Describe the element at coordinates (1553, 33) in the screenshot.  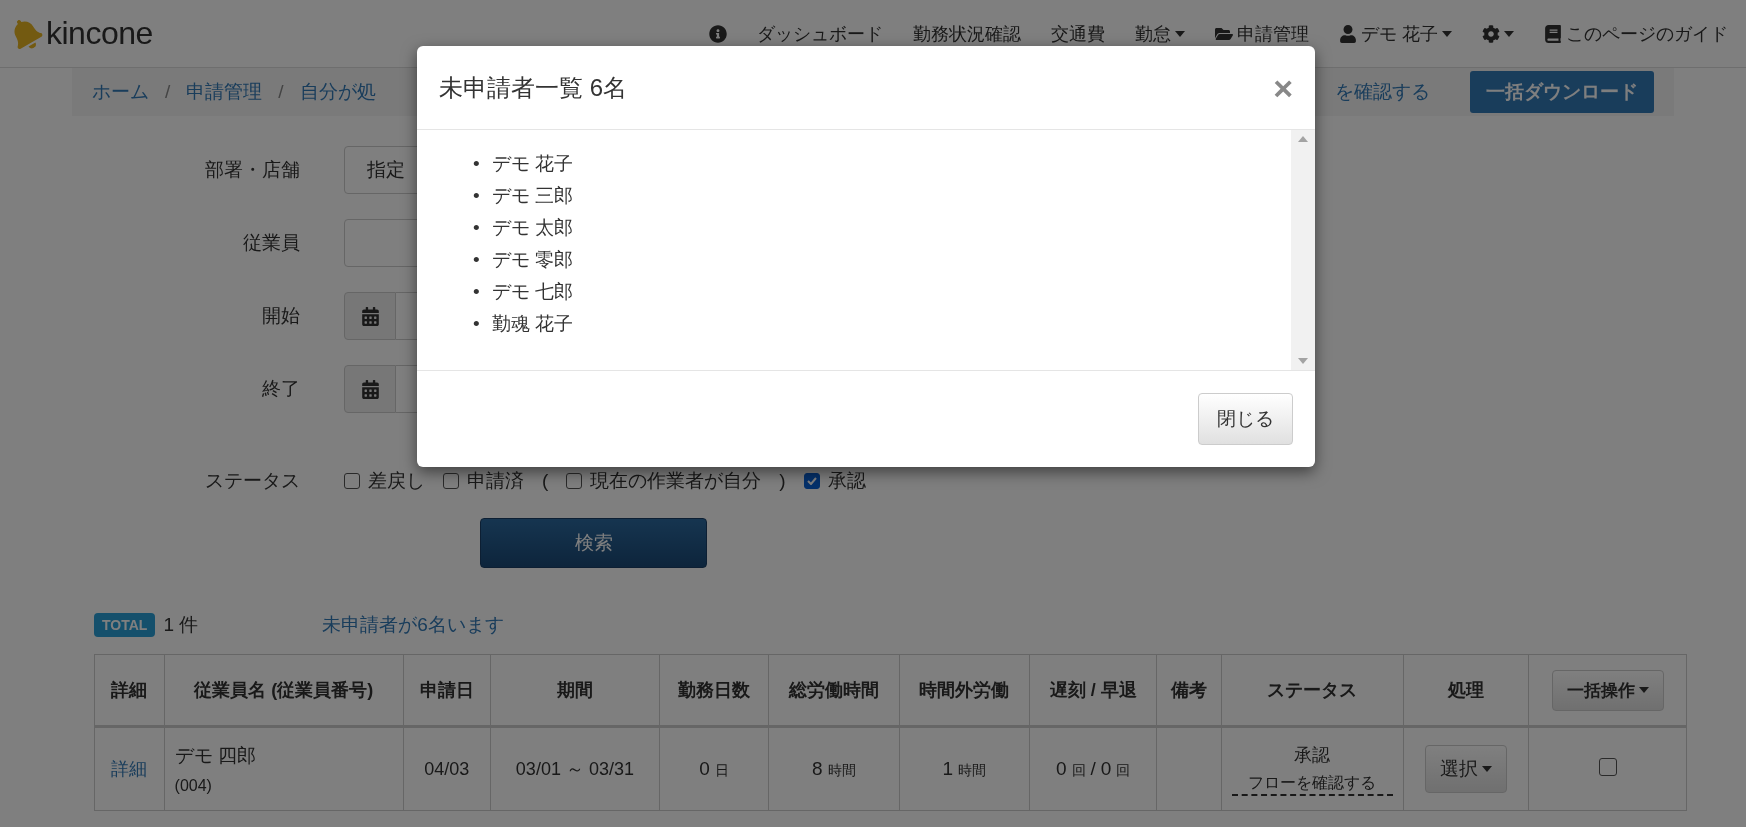
I see `book-icon` at that location.